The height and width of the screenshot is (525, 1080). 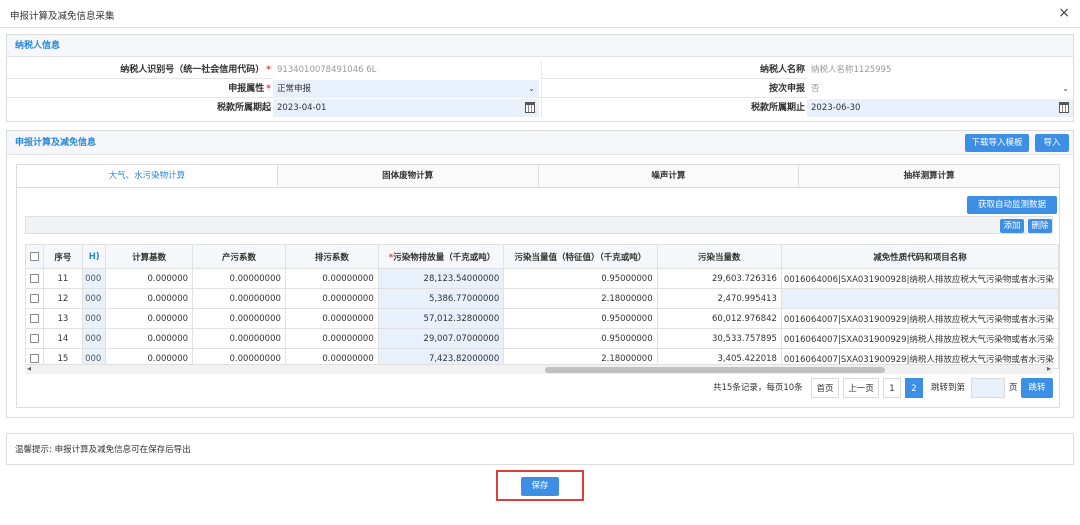 What do you see at coordinates (825, 388) in the screenshot?
I see `pager-first-button: 首页` at bounding box center [825, 388].